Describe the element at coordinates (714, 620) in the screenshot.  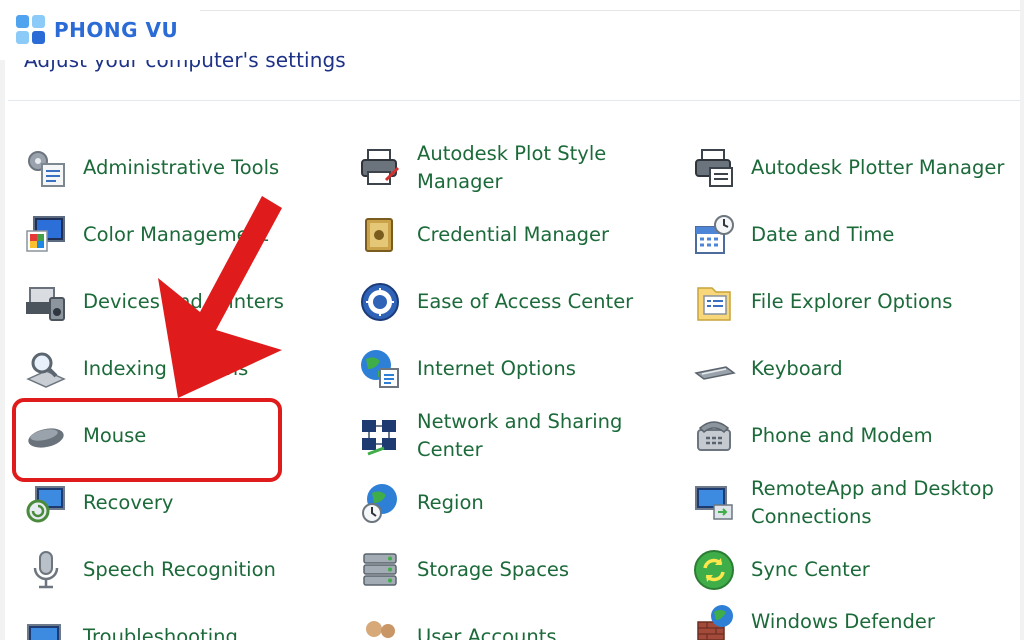
I see `windows-defender-icon` at that location.